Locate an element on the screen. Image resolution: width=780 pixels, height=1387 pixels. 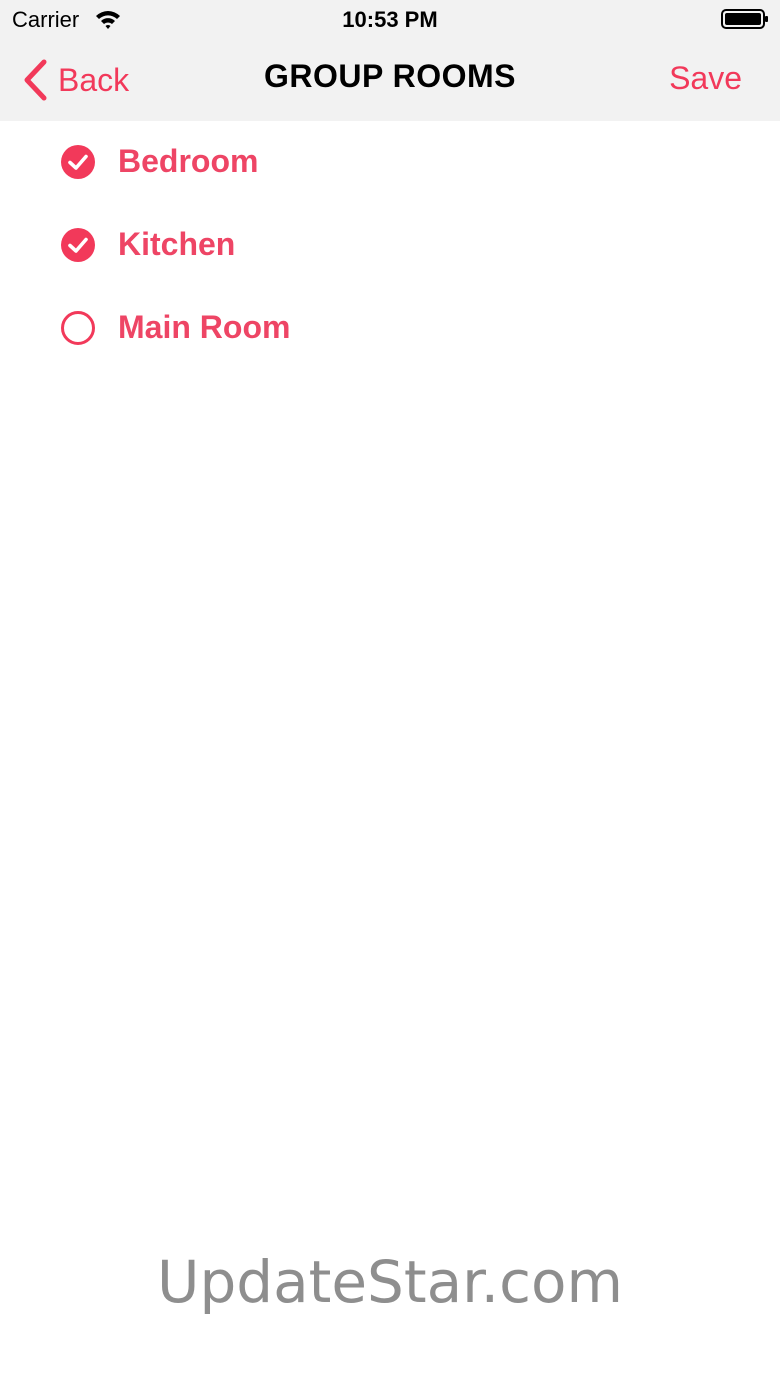
room-label: Bedroom is located at coordinates (188, 161).